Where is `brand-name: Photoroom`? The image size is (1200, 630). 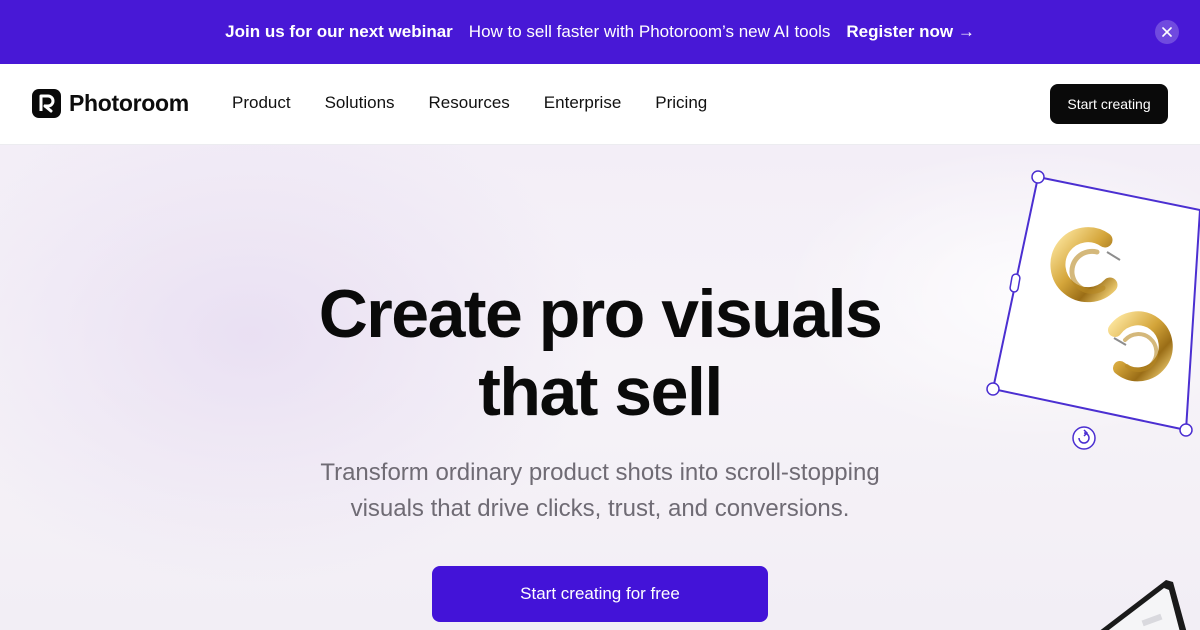
brand-name: Photoroom is located at coordinates (129, 103).